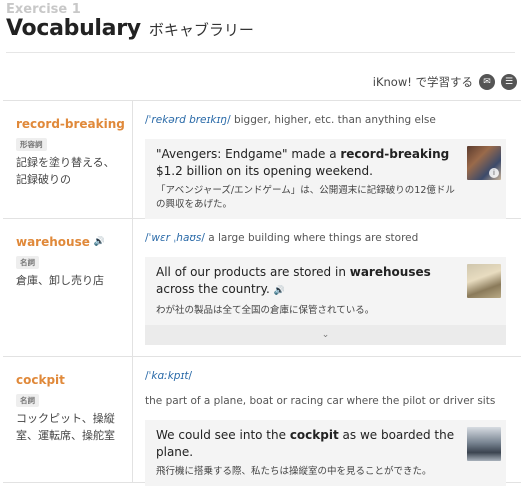  What do you see at coordinates (70, 124) in the screenshot?
I see `vocab-word: record-breaking` at bounding box center [70, 124].